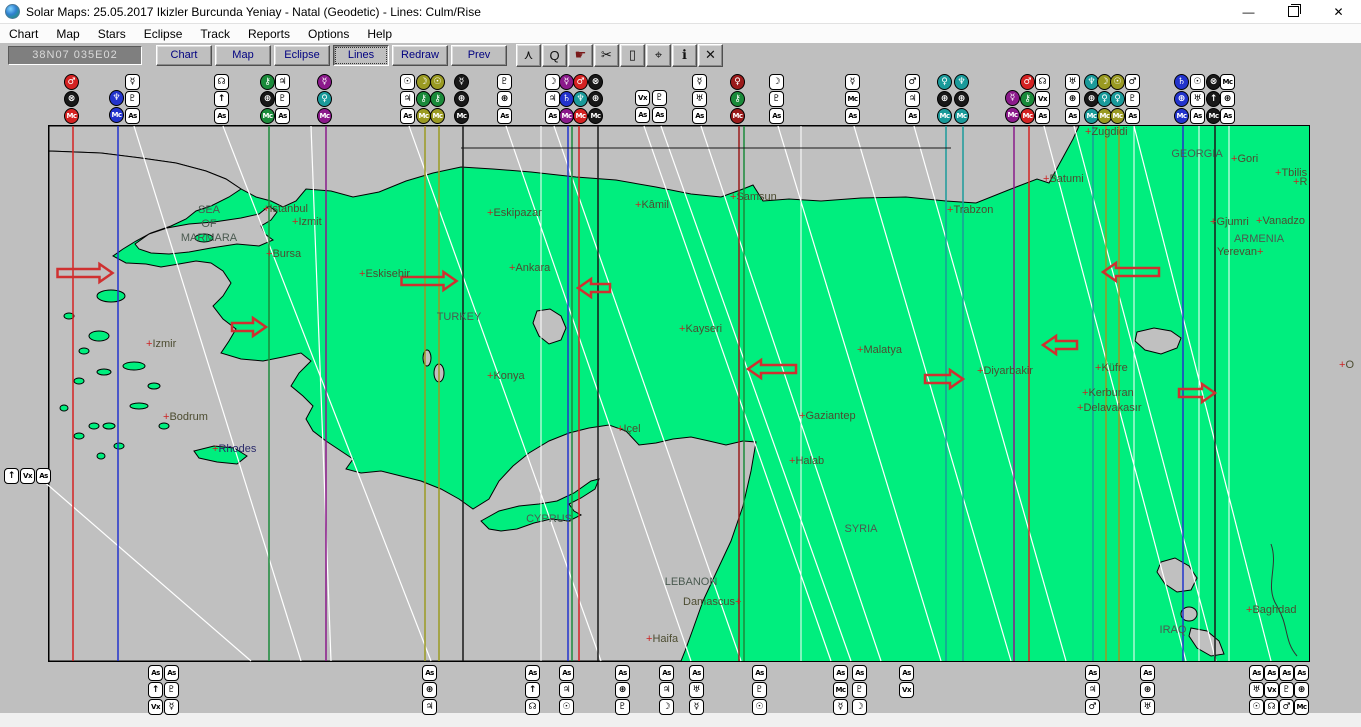 The height and width of the screenshot is (727, 1361). Describe the element at coordinates (549, 519) in the screenshot. I see `region-label: CYPRUS` at that location.